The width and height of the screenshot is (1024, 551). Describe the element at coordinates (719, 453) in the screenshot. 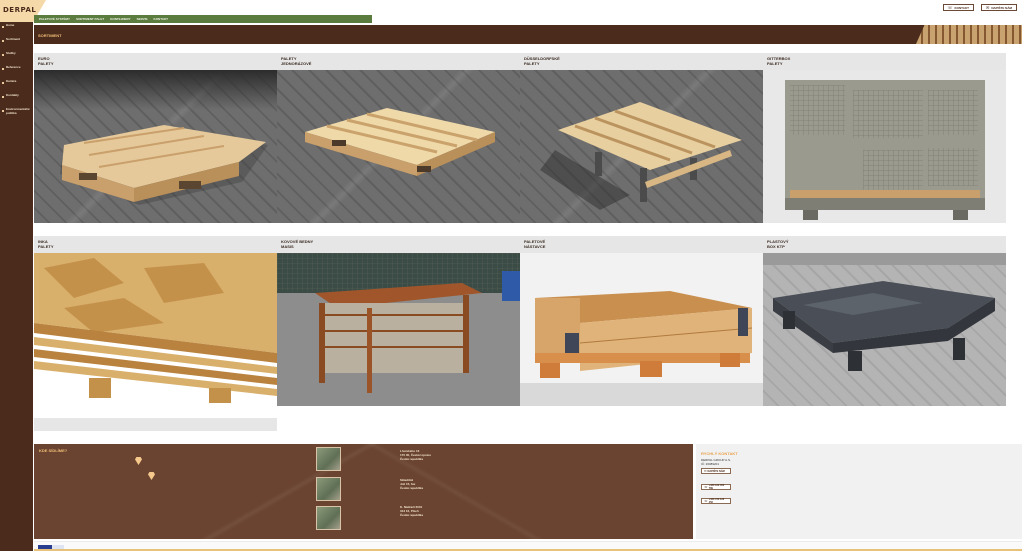

I see `quick-contact-title: RYCHLÝ KONTAKT` at that location.